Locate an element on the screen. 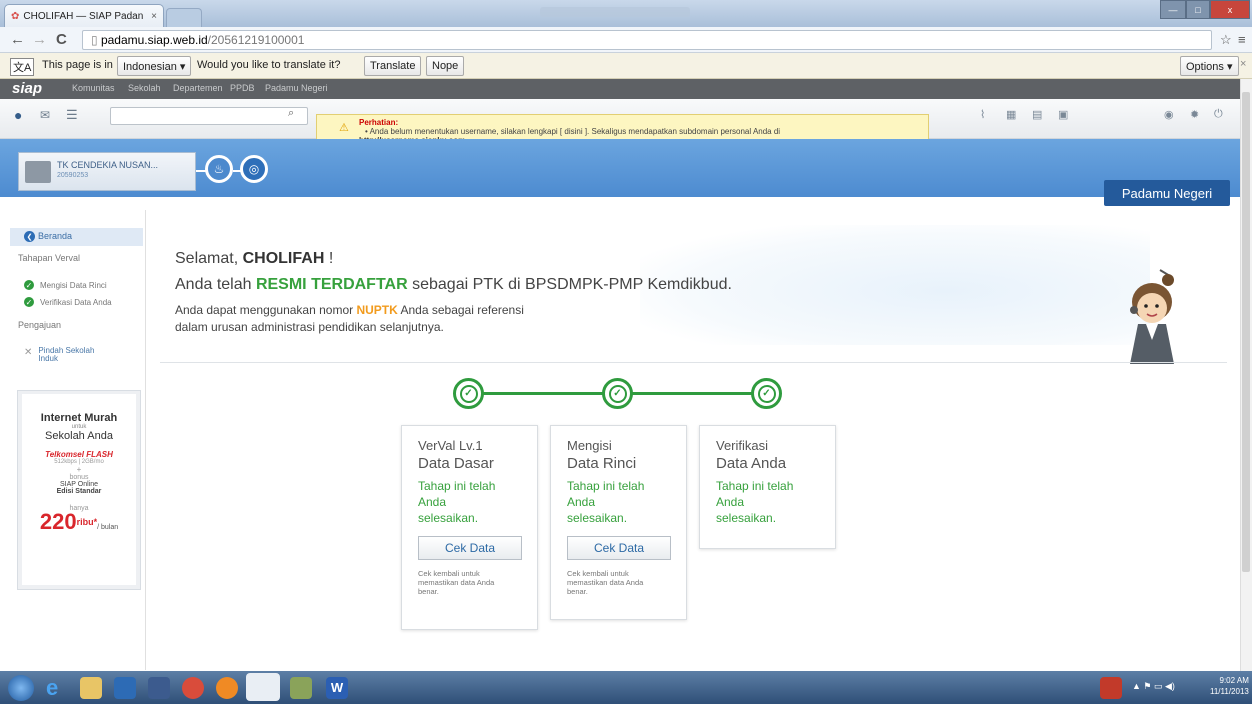 The width and height of the screenshot is (1252, 704). sidebar-item-mengisi: ✓ Mengisi Data Rinci is located at coordinates (65, 285).